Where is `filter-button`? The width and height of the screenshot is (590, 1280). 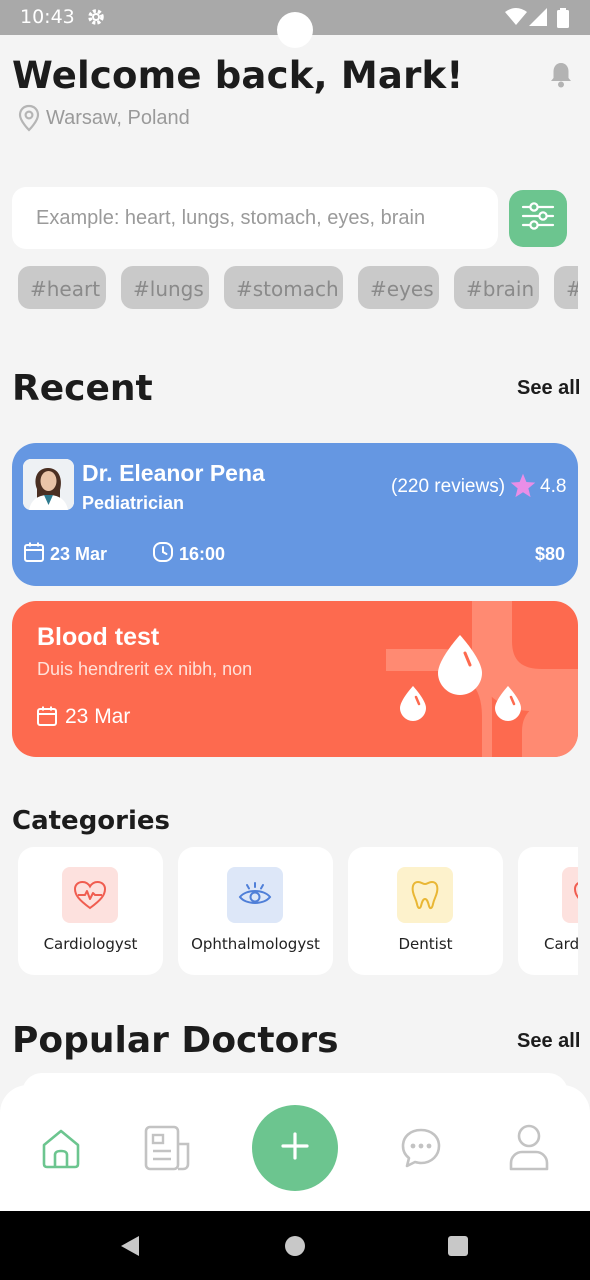
filter-button is located at coordinates (538, 218).